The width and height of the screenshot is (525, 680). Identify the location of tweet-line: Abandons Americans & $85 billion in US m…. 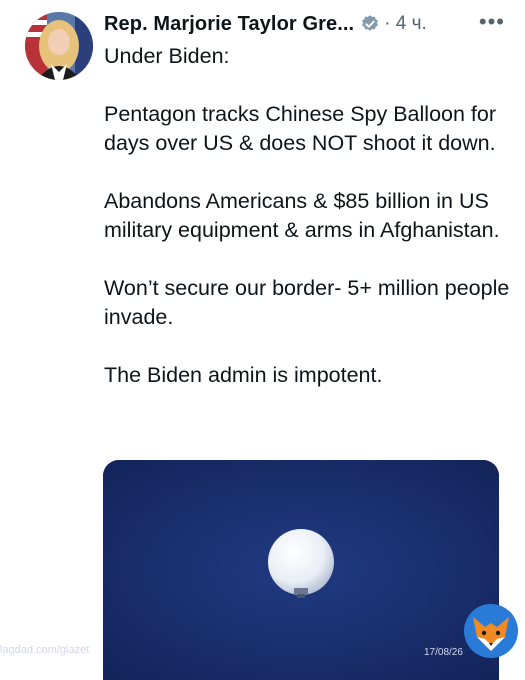
(302, 215).